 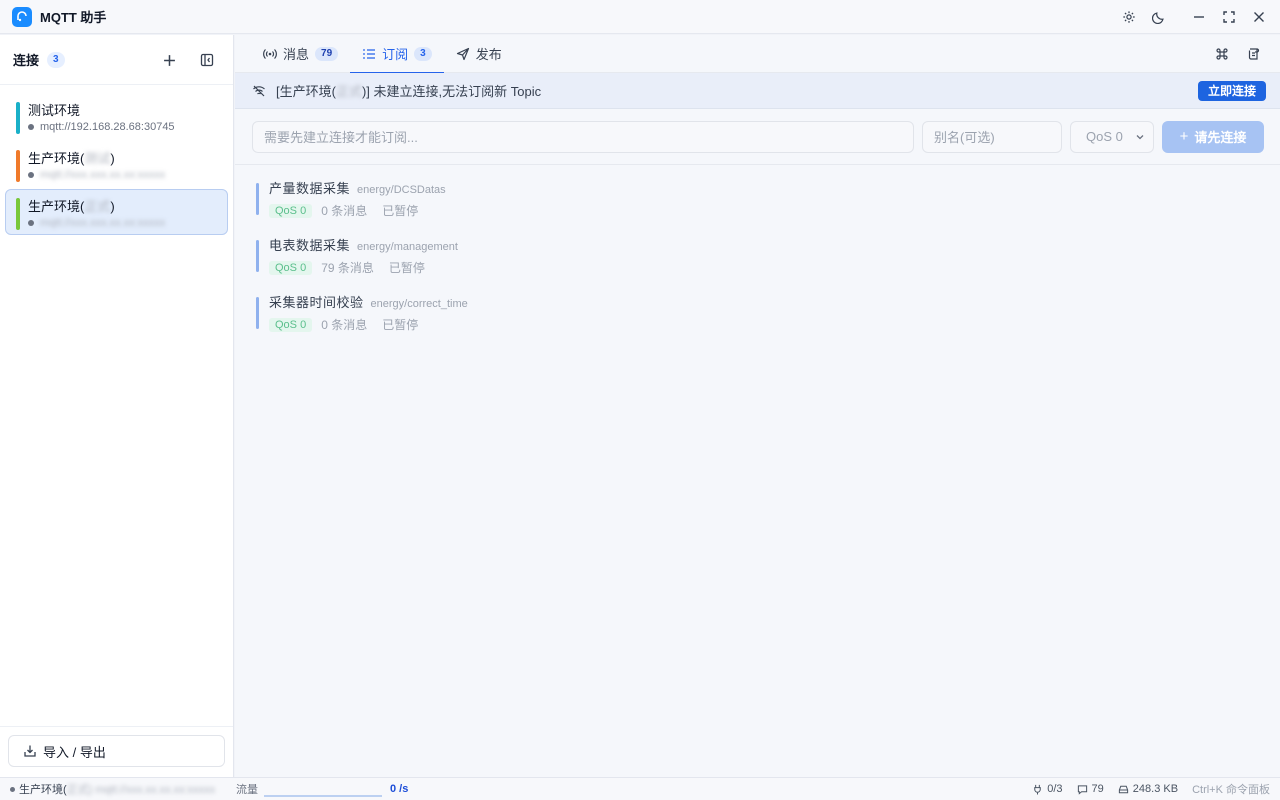 I want to click on import-icon, so click(x=30, y=751).